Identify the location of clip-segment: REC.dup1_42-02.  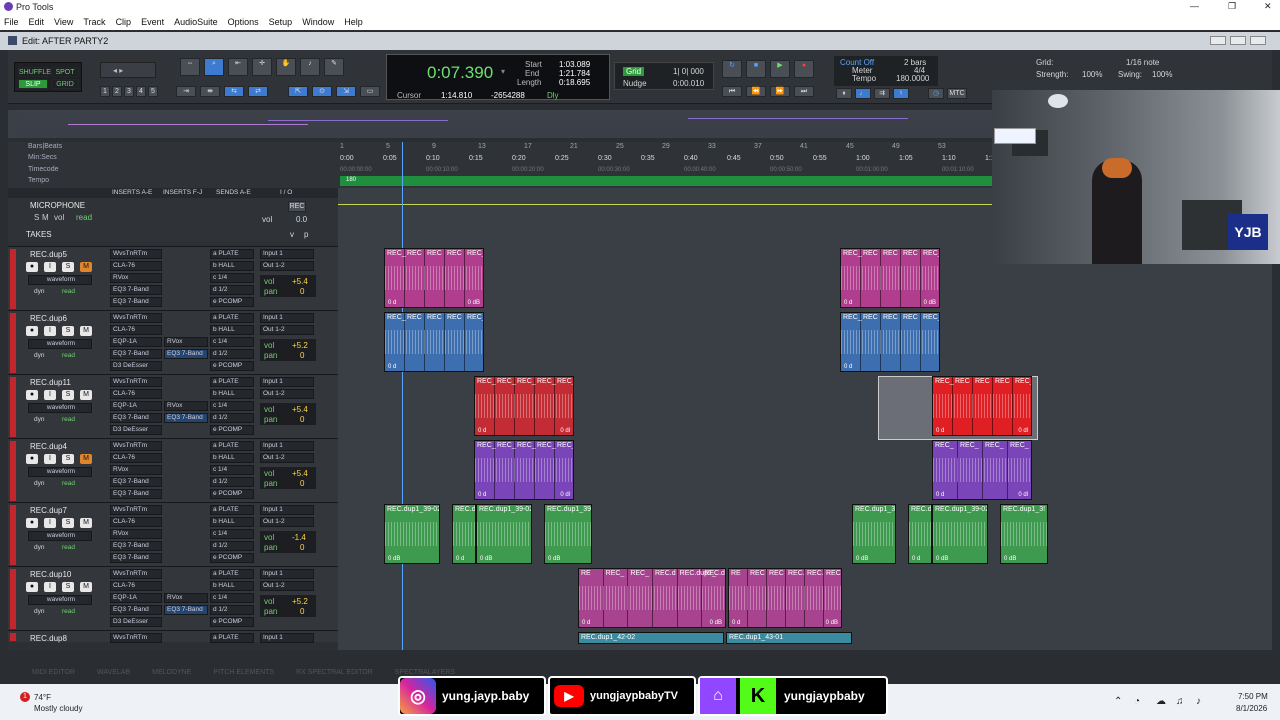
(651, 638).